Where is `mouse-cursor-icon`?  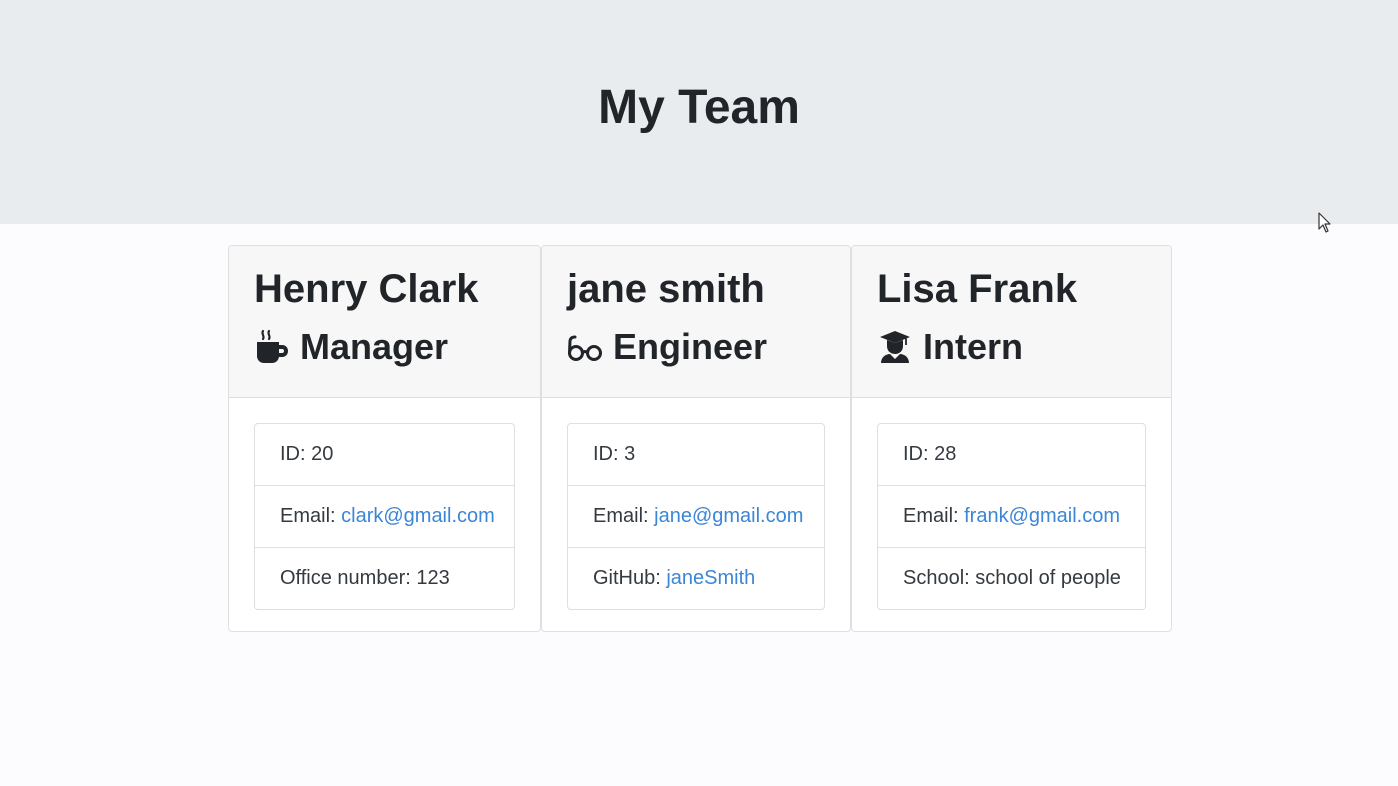
mouse-cursor-icon is located at coordinates (1324, 222).